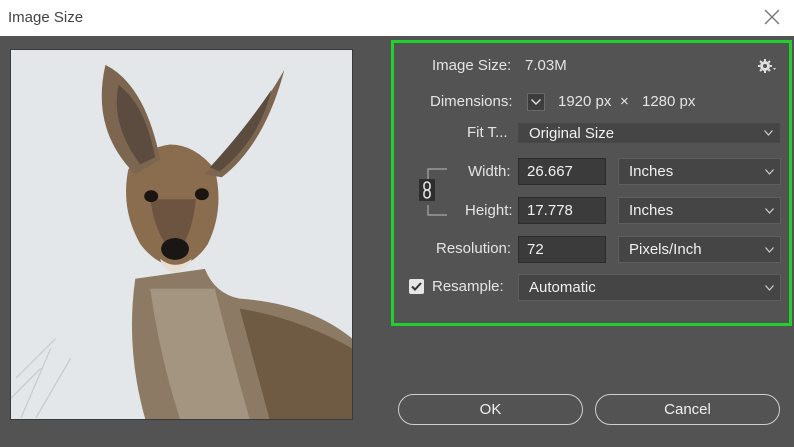 This screenshot has height=447, width=794. Describe the element at coordinates (546, 65) in the screenshot. I see `image-size-value: 7.03M` at that location.